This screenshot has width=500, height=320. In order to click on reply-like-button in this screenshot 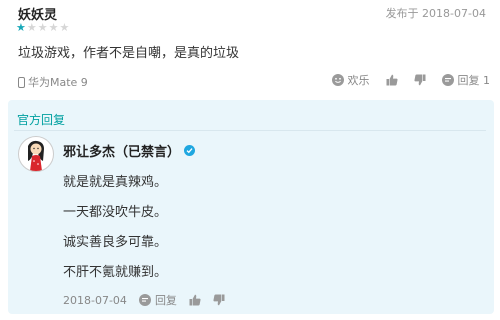, I will do `click(195, 300)`.